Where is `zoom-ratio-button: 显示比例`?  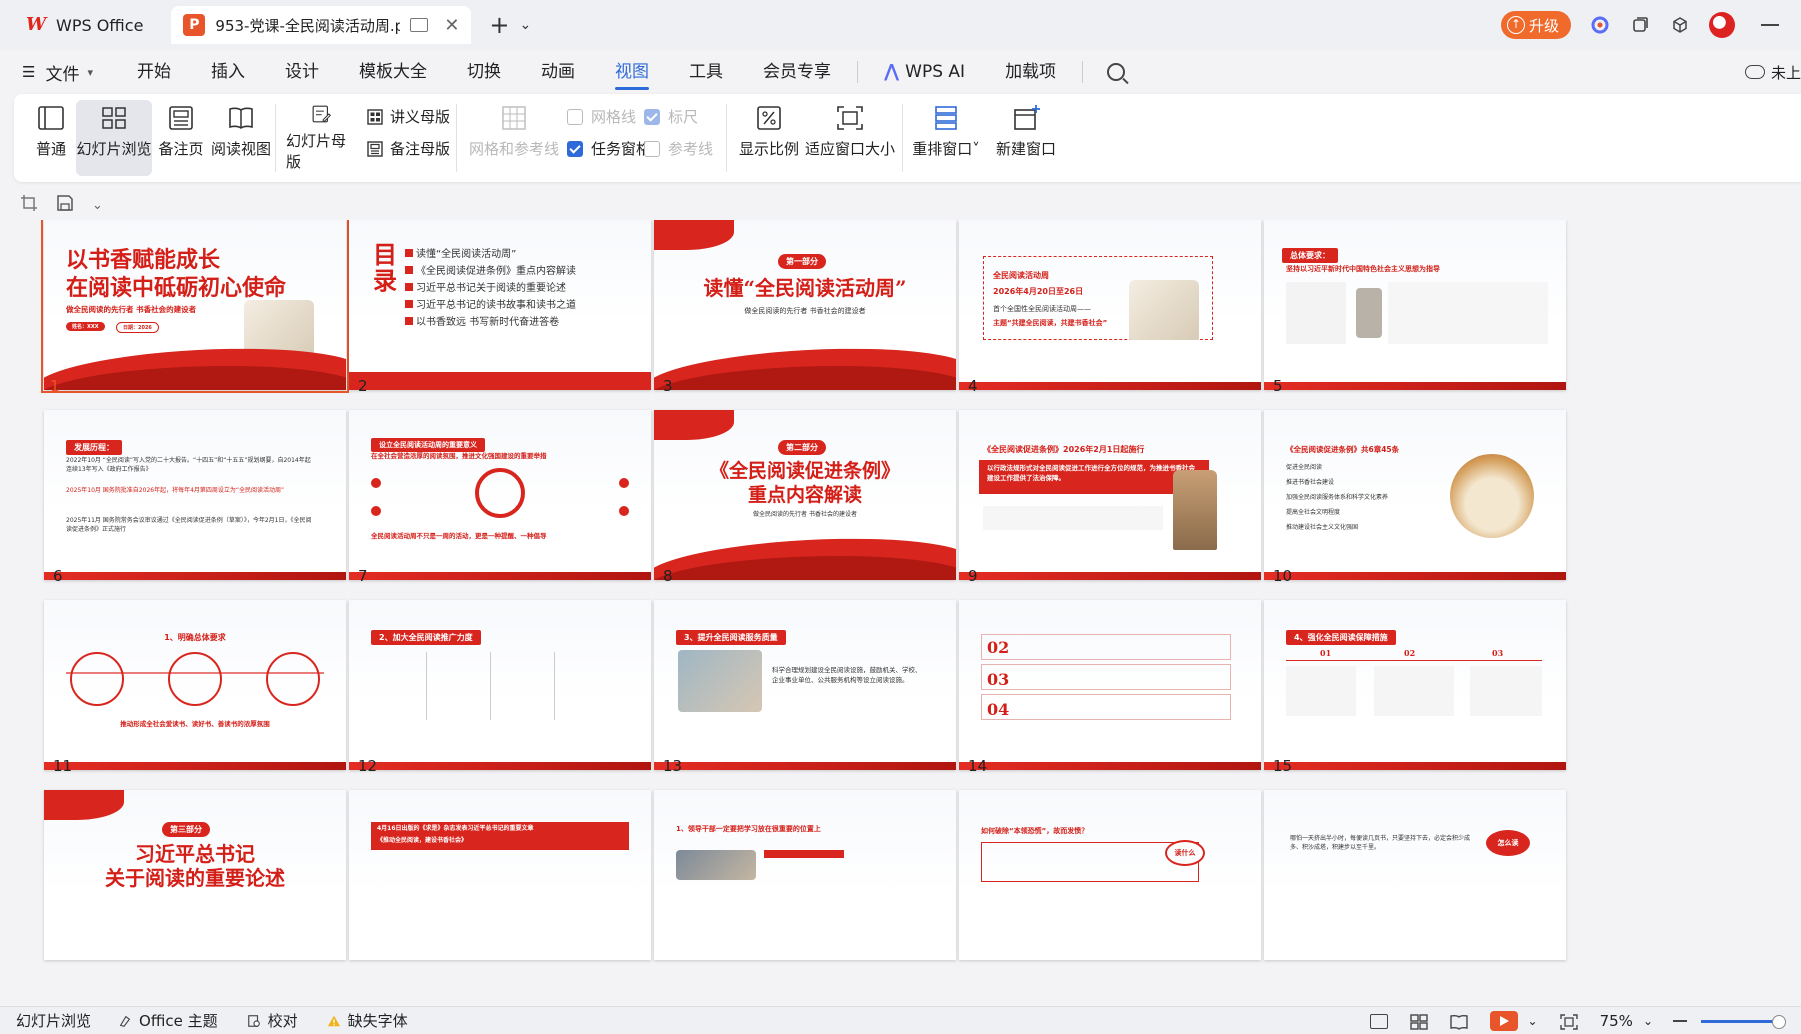 zoom-ratio-button: 显示比例 is located at coordinates (769, 138).